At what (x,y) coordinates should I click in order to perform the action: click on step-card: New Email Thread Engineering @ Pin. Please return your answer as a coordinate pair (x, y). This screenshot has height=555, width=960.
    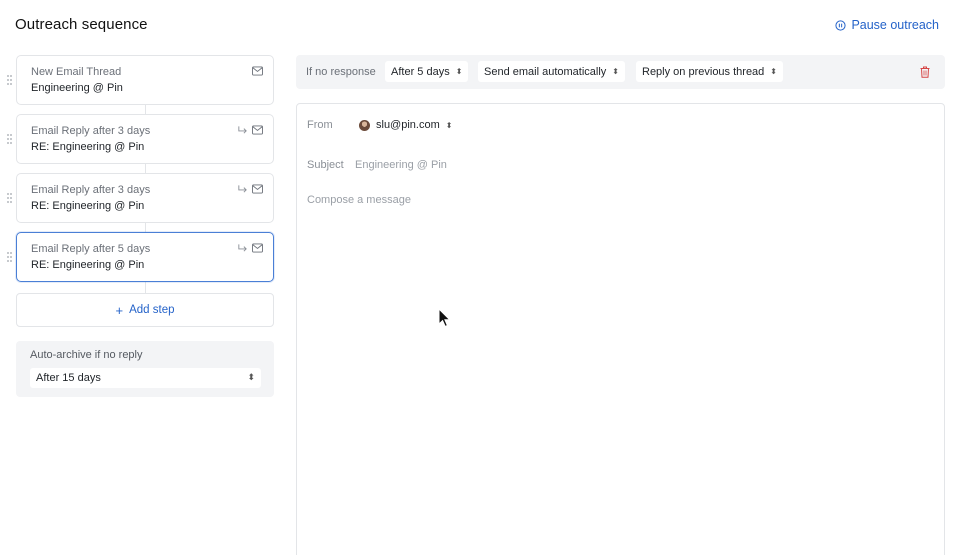
    Looking at the image, I should click on (140, 80).